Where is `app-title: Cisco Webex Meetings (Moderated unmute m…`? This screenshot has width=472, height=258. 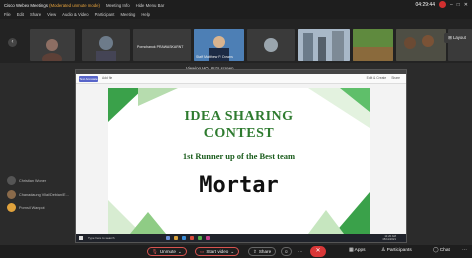 app-title: Cisco Webex Meetings (Moderated unmute m… is located at coordinates (52, 5).